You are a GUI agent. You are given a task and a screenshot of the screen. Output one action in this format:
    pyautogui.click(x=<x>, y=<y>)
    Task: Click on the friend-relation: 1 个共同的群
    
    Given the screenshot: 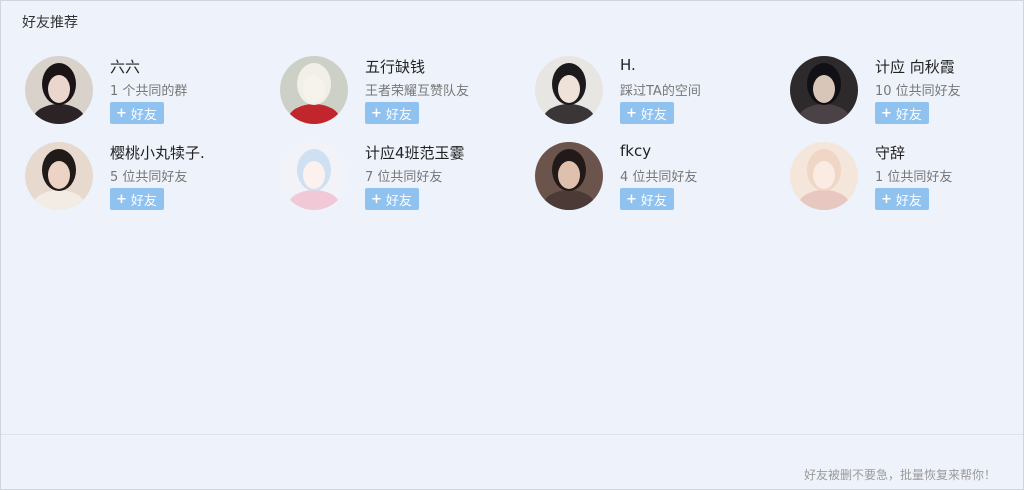 What is the action you would take?
    pyautogui.click(x=149, y=91)
    